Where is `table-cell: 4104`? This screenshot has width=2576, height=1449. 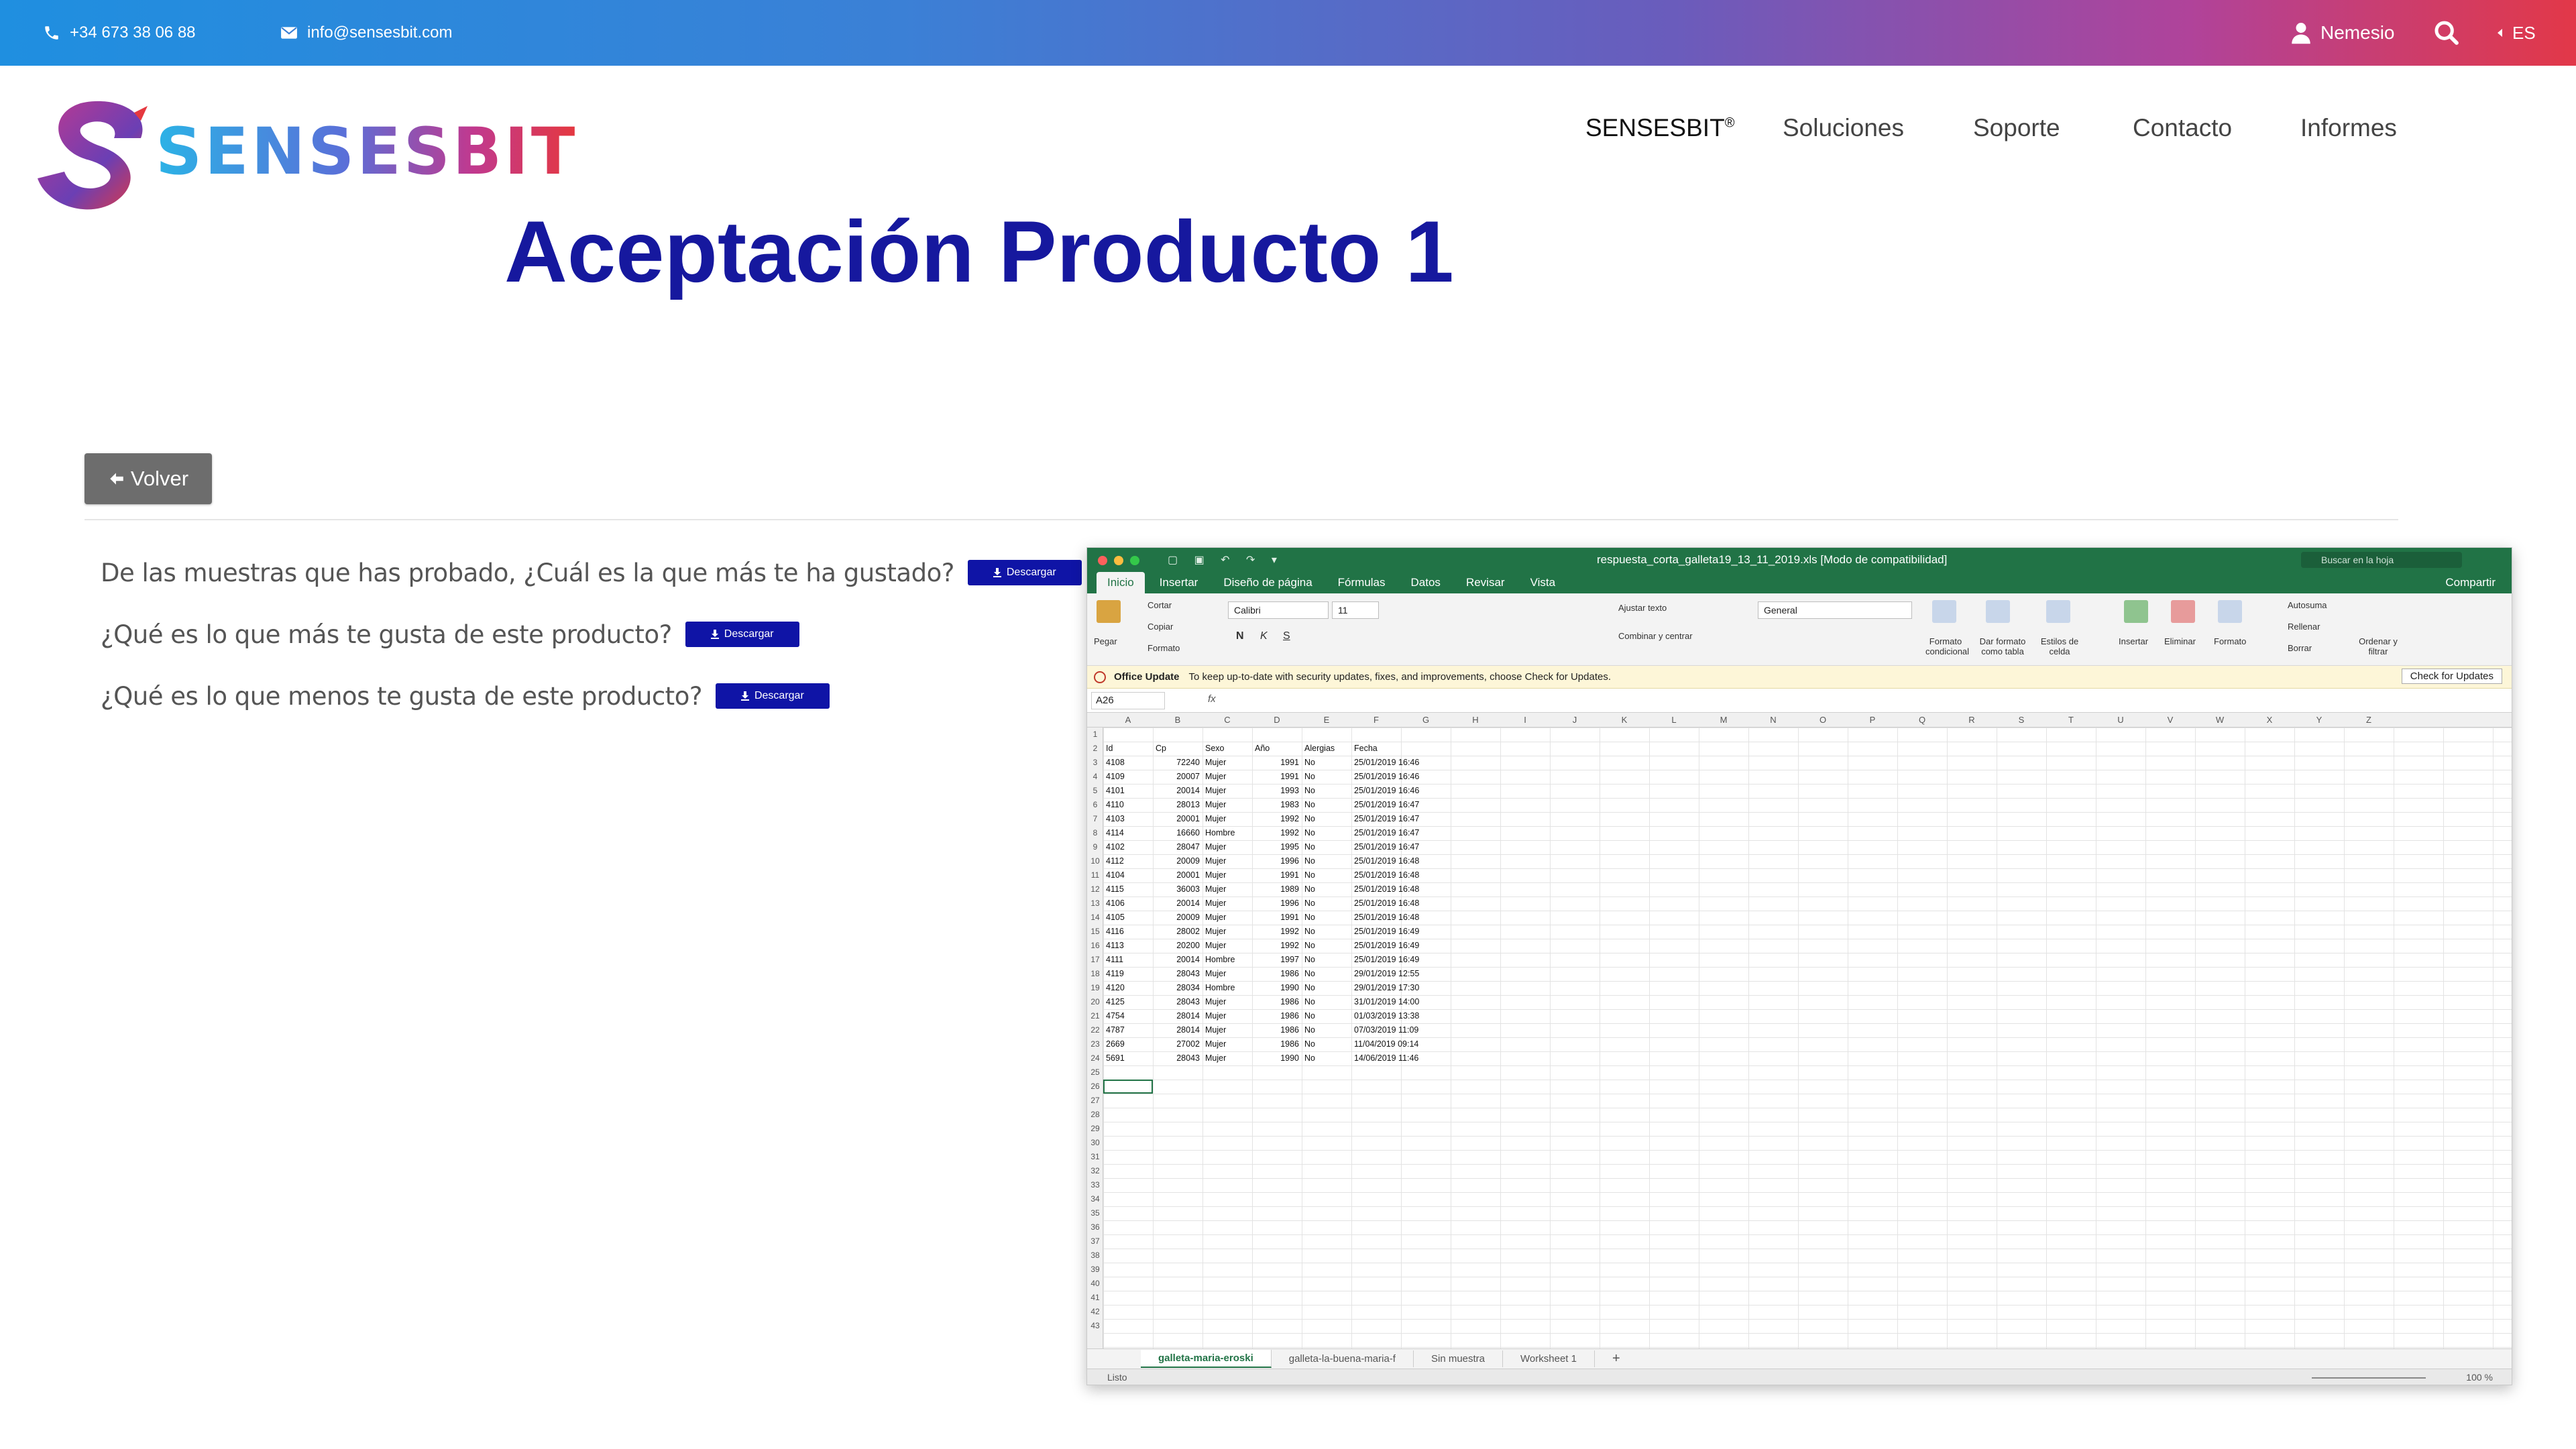 table-cell: 4104 is located at coordinates (1115, 875).